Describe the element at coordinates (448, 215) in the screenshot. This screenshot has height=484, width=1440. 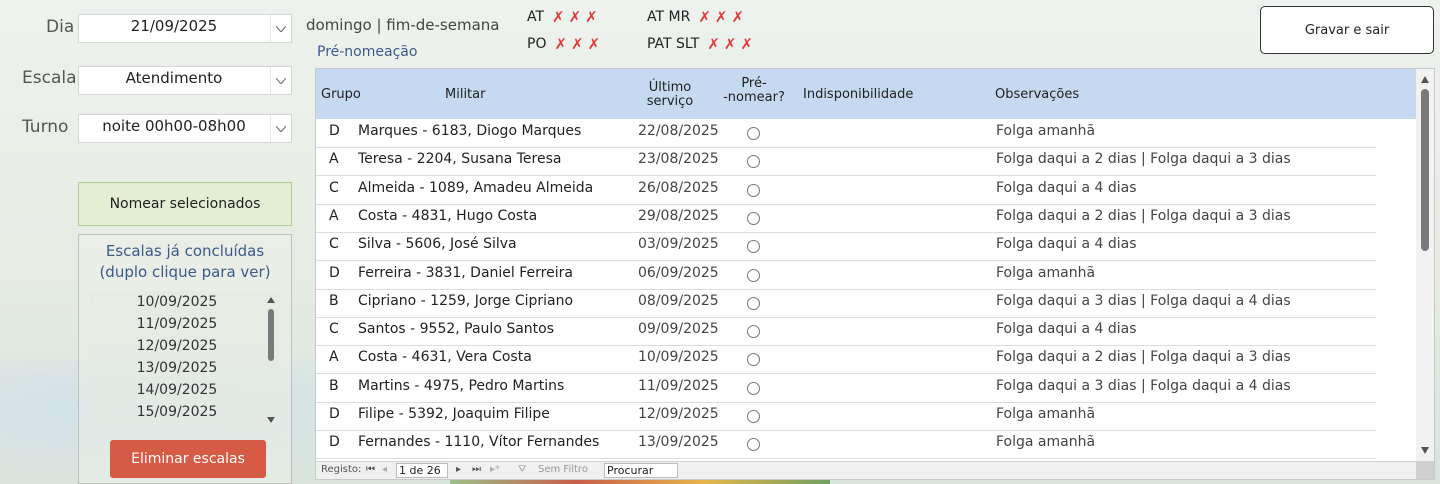
I see `cell-militar: Costa - 4831, Hugo Costa` at that location.